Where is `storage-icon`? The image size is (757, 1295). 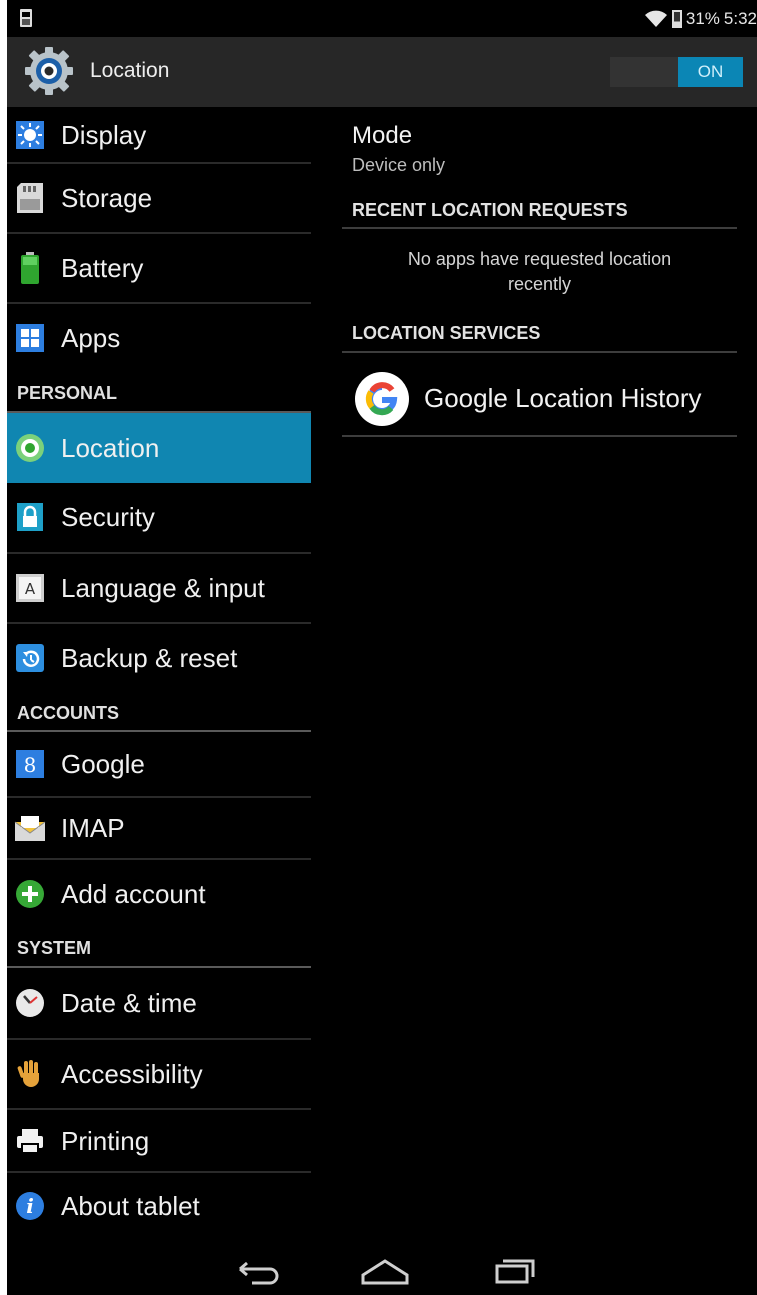
storage-icon is located at coordinates (30, 198).